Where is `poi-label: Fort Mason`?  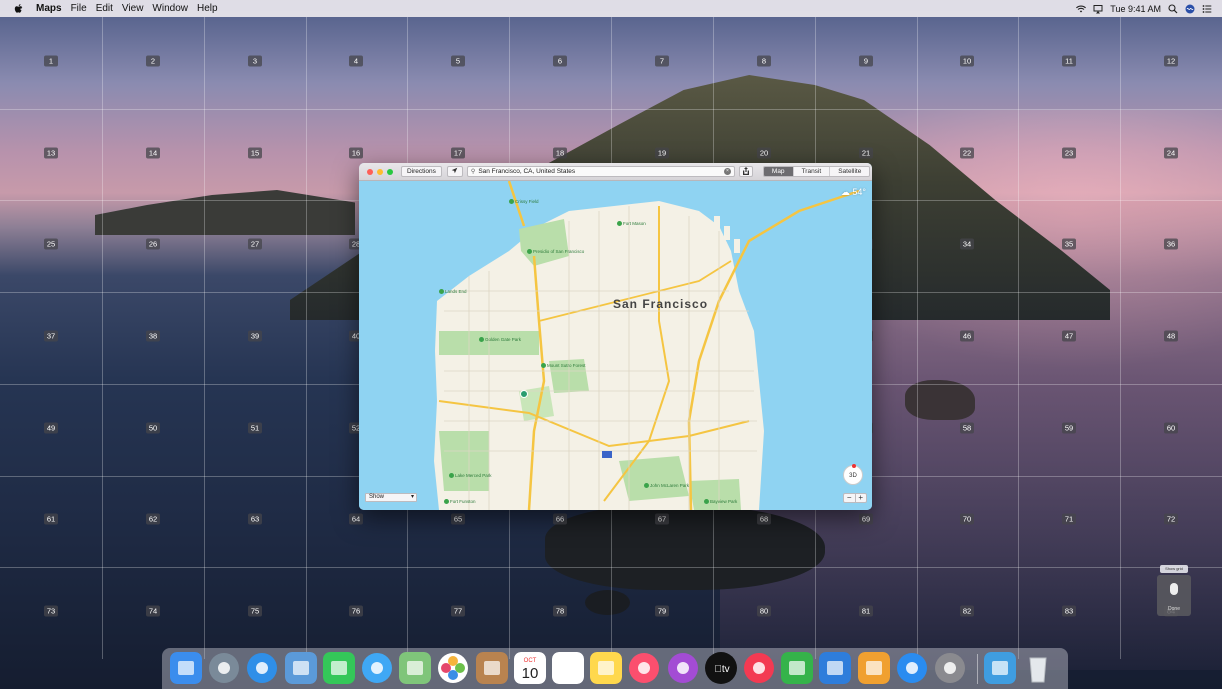
poi-label: Fort Mason is located at coordinates (634, 223).